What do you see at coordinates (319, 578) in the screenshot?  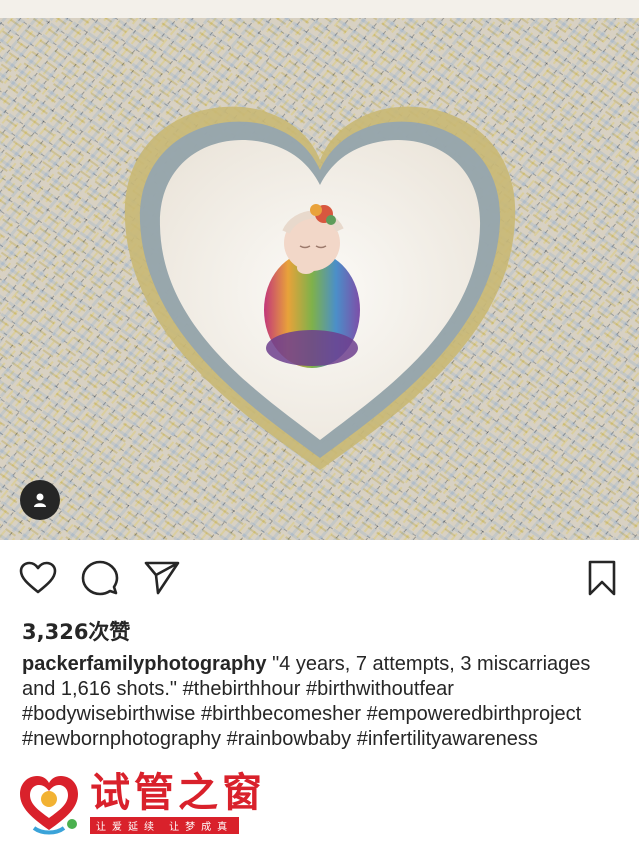 I see `post-action-bar` at bounding box center [319, 578].